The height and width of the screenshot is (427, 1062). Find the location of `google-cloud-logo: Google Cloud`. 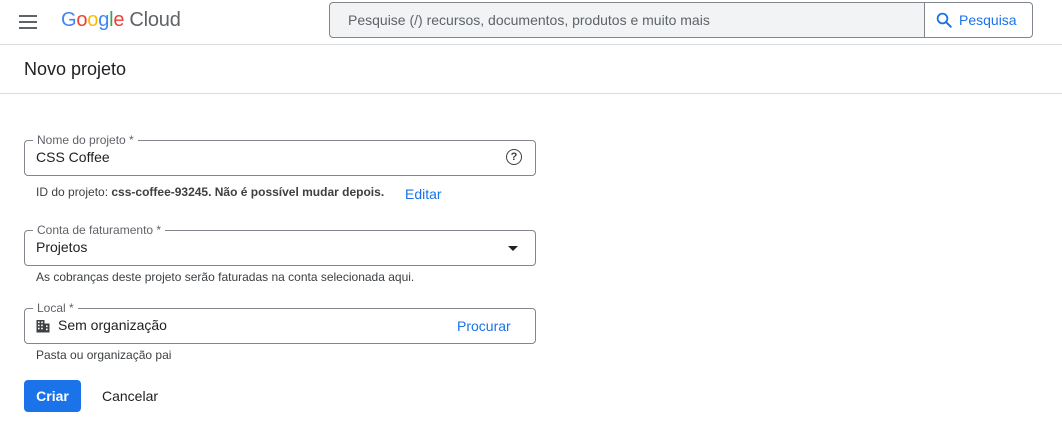

google-cloud-logo: Google Cloud is located at coordinates (121, 21).